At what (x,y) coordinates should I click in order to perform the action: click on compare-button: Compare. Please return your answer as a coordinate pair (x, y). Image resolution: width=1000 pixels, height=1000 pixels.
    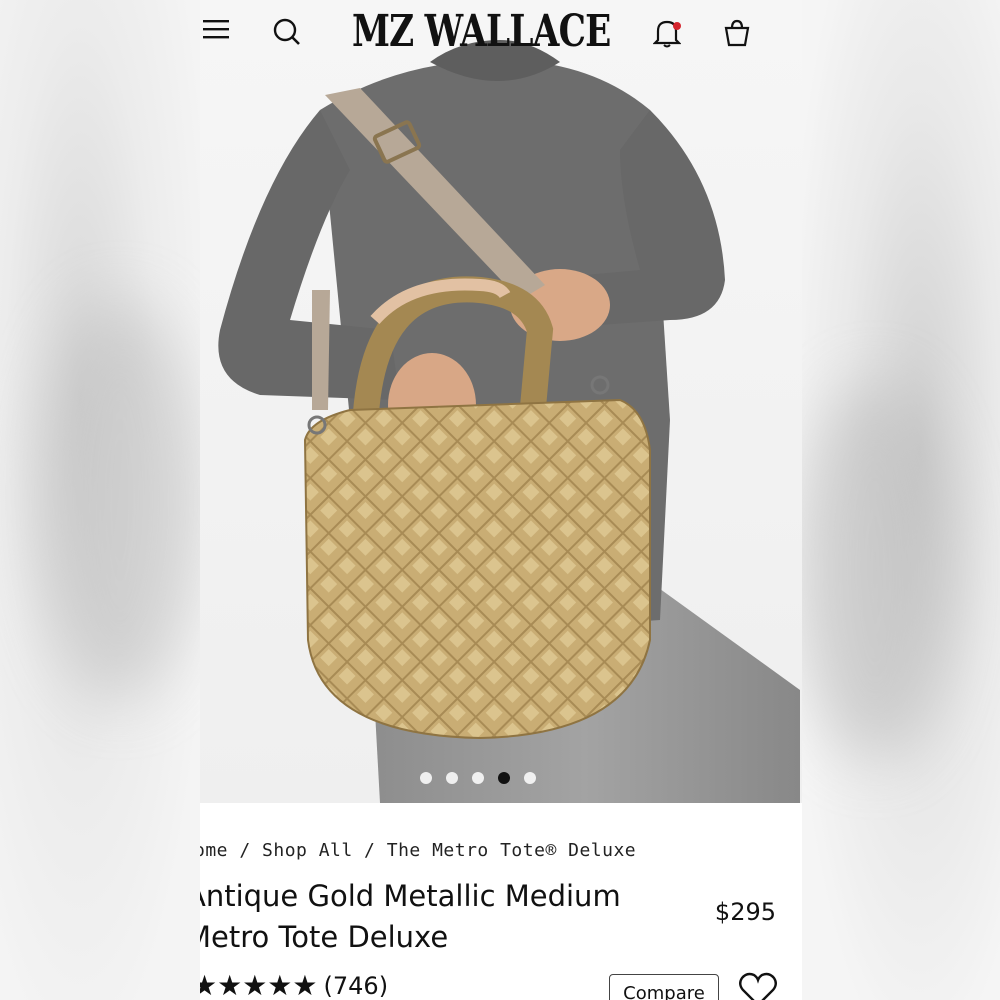
    Looking at the image, I should click on (664, 987).